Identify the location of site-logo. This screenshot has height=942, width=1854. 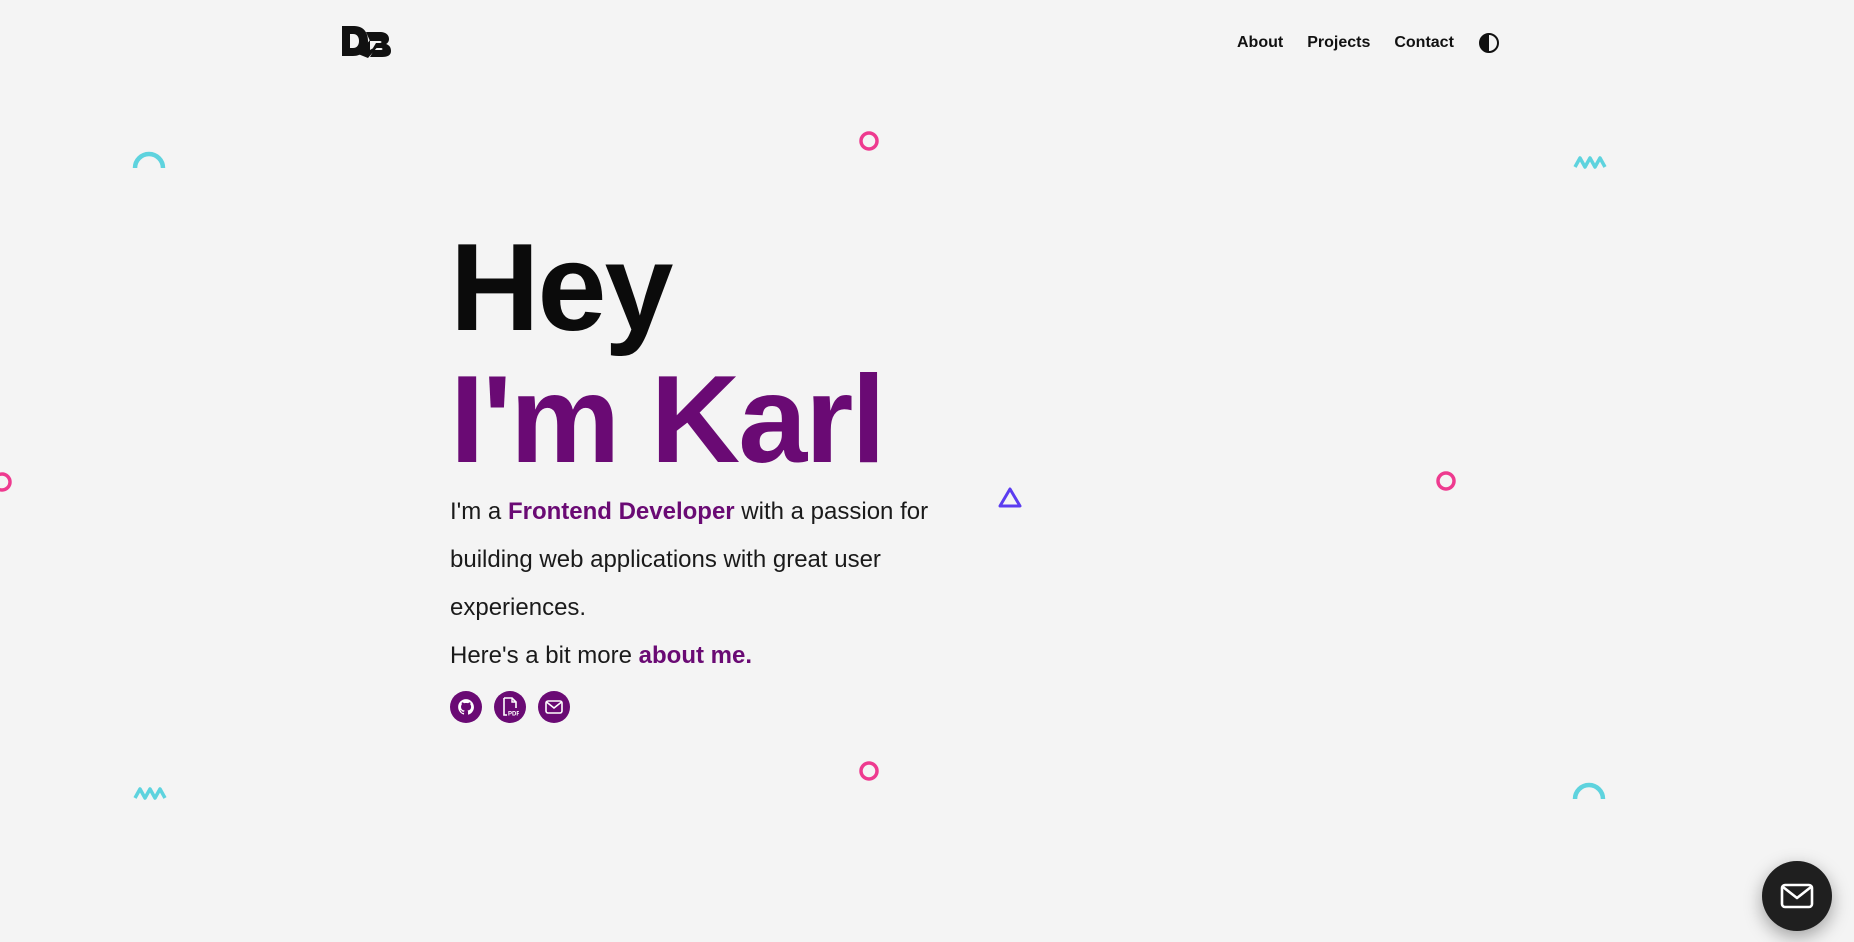
(366, 41).